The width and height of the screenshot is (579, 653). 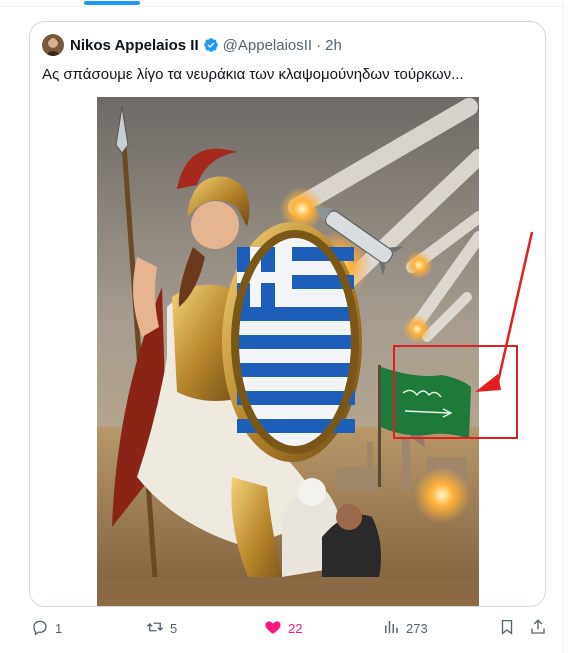 What do you see at coordinates (40, 628) in the screenshot?
I see `reply-icon` at bounding box center [40, 628].